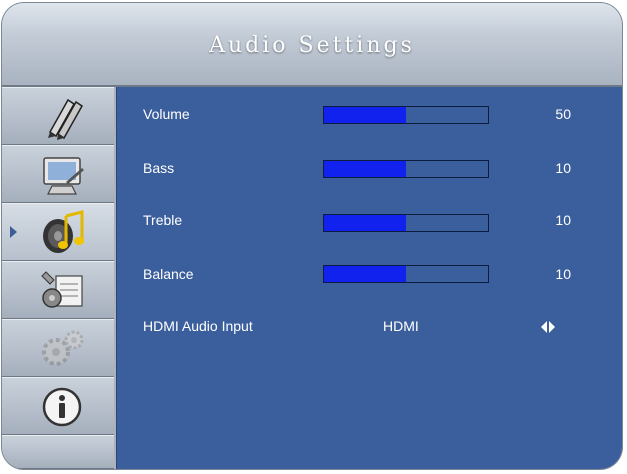 This screenshot has width=627, height=474. I want to click on sidebar-item-setup-tools, so click(58, 290).